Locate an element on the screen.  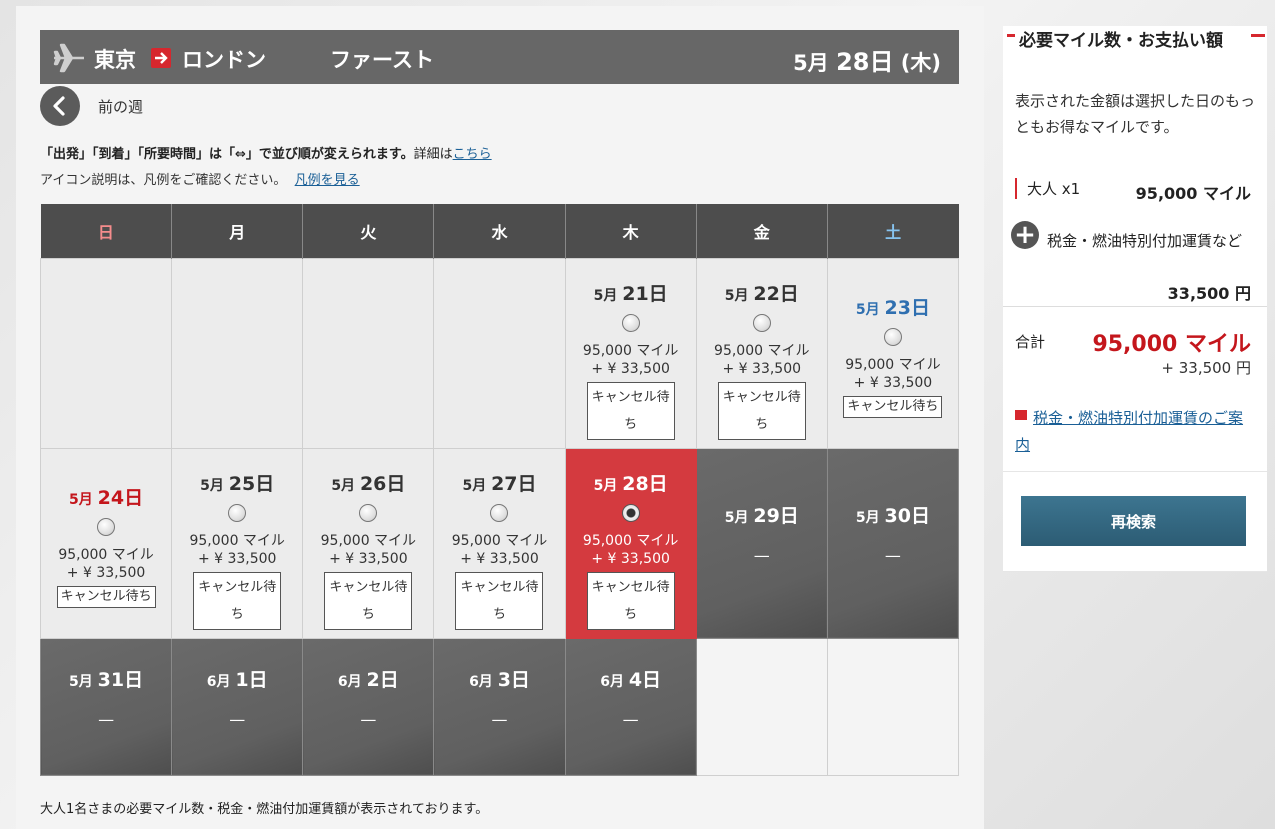
day-date: 5月 23日 is located at coordinates (892, 307).